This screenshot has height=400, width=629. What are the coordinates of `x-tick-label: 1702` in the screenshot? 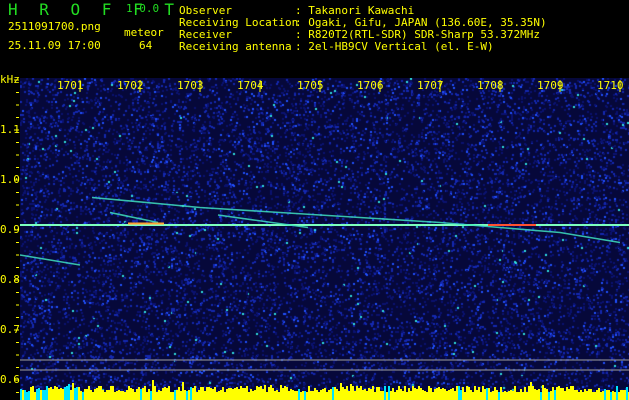 It's located at (130, 85).